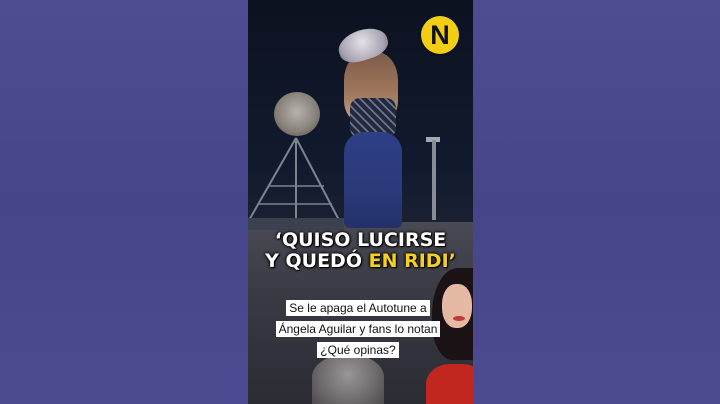 The image size is (720, 404). Describe the element at coordinates (440, 35) in the screenshot. I see `channel-logo: N` at that location.